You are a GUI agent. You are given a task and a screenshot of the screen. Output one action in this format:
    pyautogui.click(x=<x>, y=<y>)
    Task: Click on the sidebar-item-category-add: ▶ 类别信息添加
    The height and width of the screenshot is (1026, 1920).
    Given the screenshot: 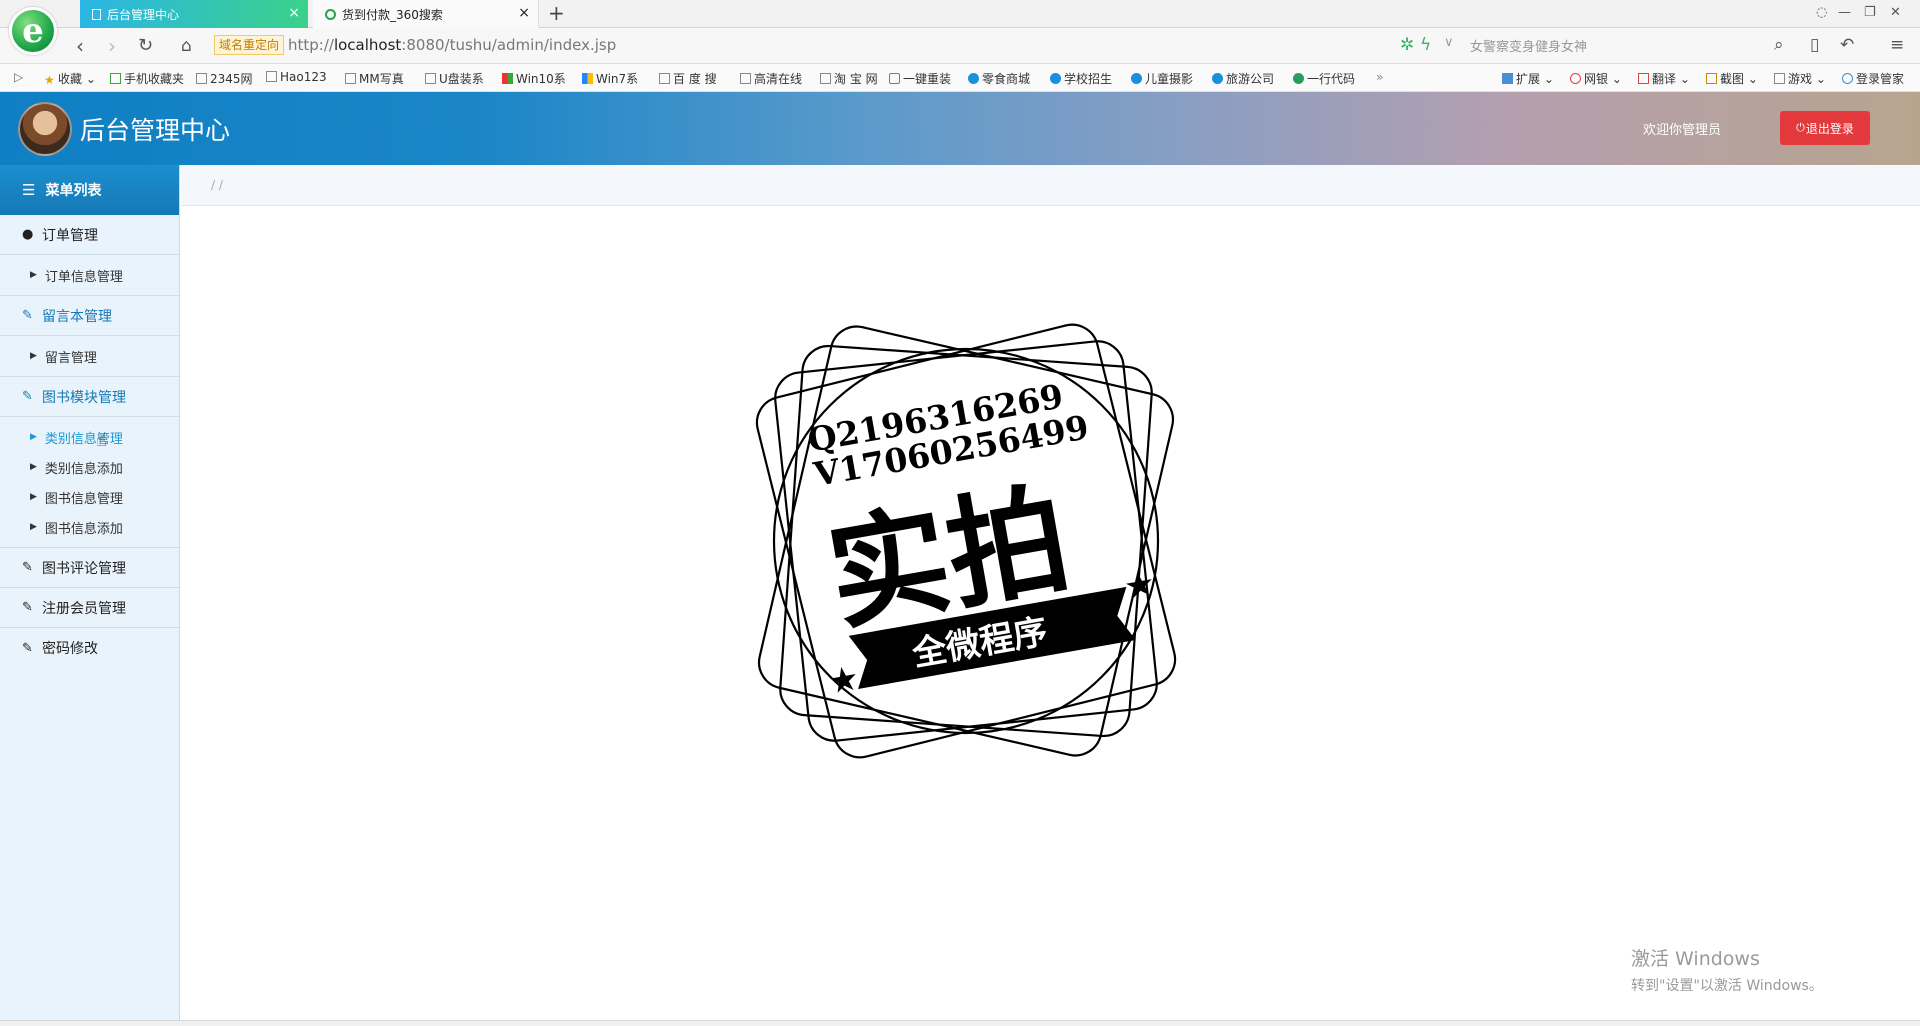 What is the action you would take?
    pyautogui.click(x=89, y=467)
    